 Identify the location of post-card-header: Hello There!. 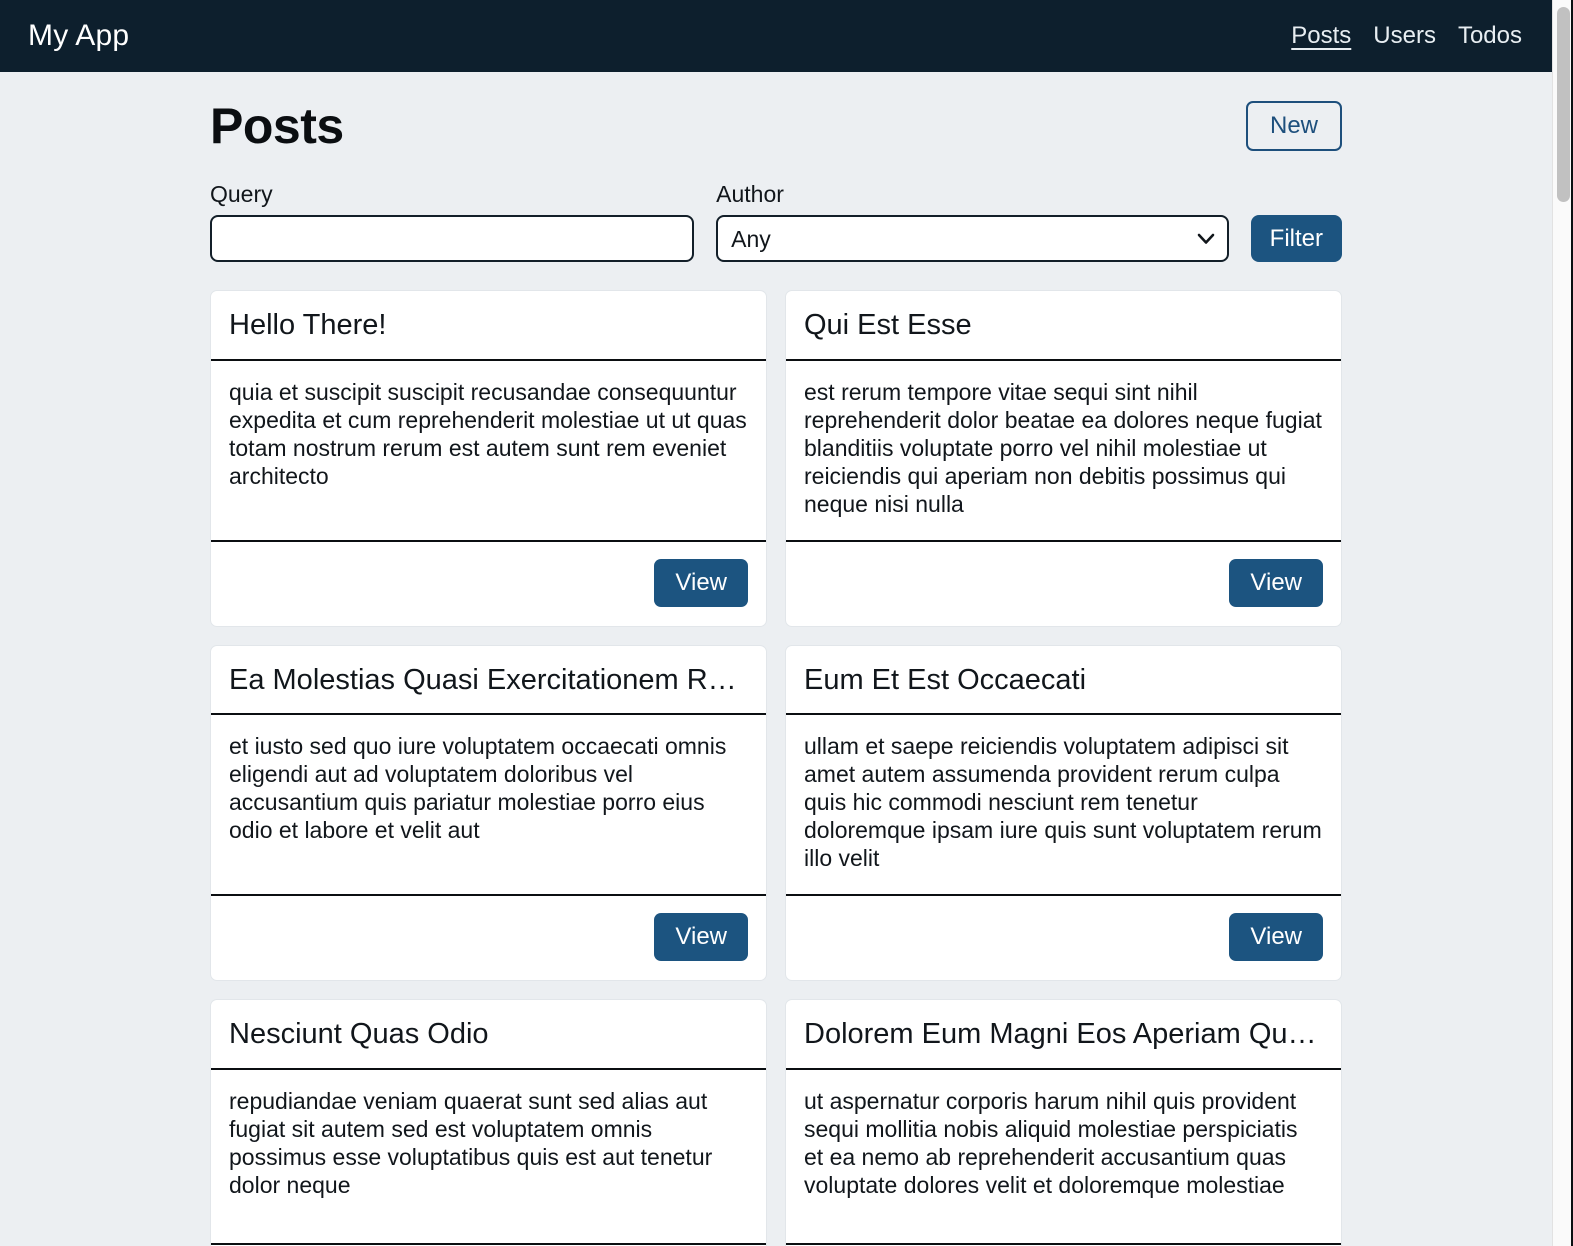
(488, 326).